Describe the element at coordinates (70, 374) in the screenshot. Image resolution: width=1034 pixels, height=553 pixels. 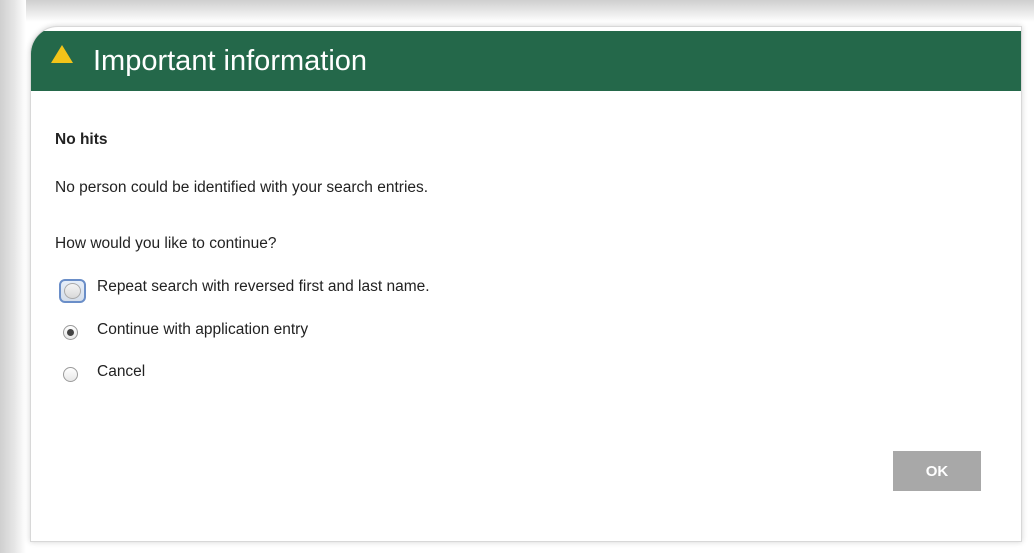
I see `cancel-radio` at that location.